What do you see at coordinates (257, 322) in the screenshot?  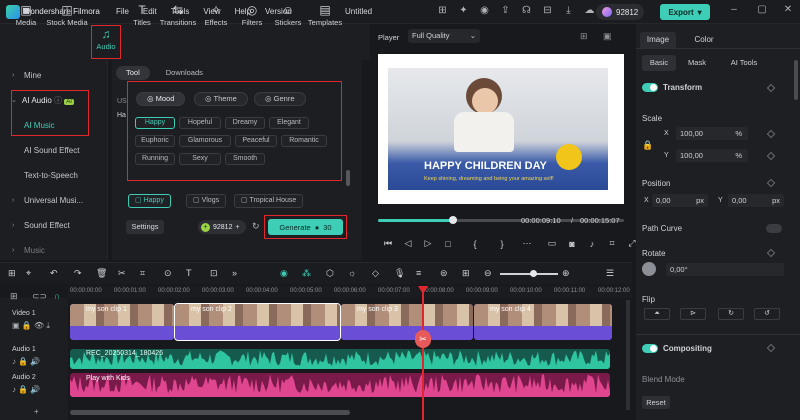 I see `video-clip: my son clip 2` at bounding box center [257, 322].